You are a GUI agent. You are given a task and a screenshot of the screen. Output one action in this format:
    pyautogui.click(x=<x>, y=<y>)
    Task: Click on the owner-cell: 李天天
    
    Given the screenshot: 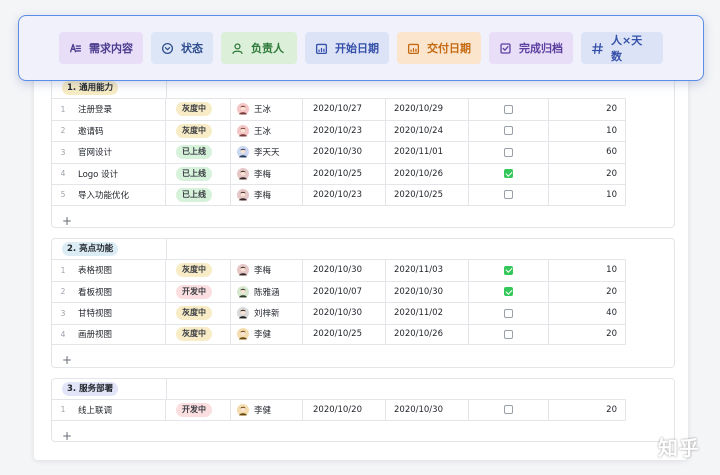 What is the action you would take?
    pyautogui.click(x=267, y=152)
    